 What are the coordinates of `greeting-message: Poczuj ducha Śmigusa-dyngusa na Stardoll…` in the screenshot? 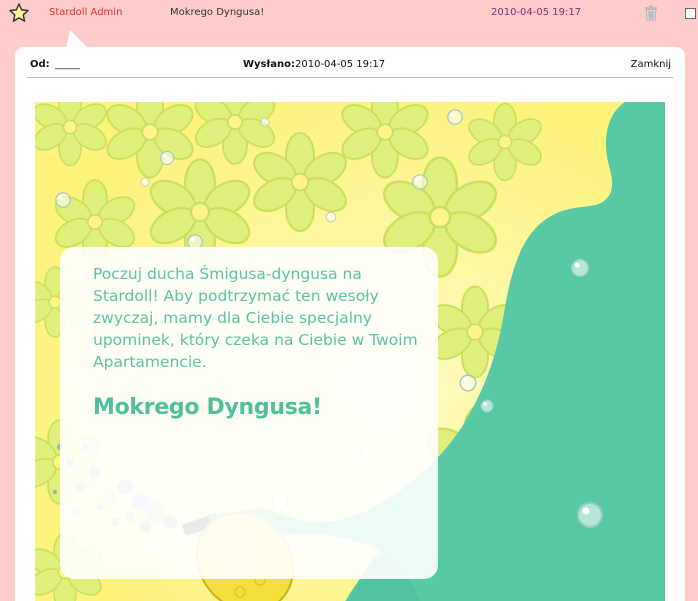 It's located at (255, 318).